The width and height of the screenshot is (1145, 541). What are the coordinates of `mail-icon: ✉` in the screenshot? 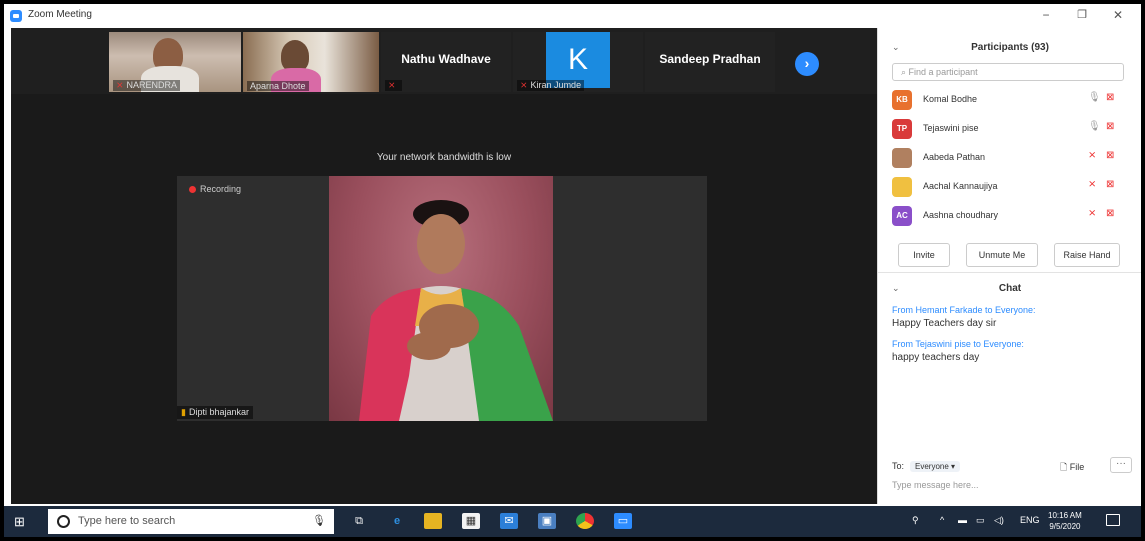 It's located at (509, 521).